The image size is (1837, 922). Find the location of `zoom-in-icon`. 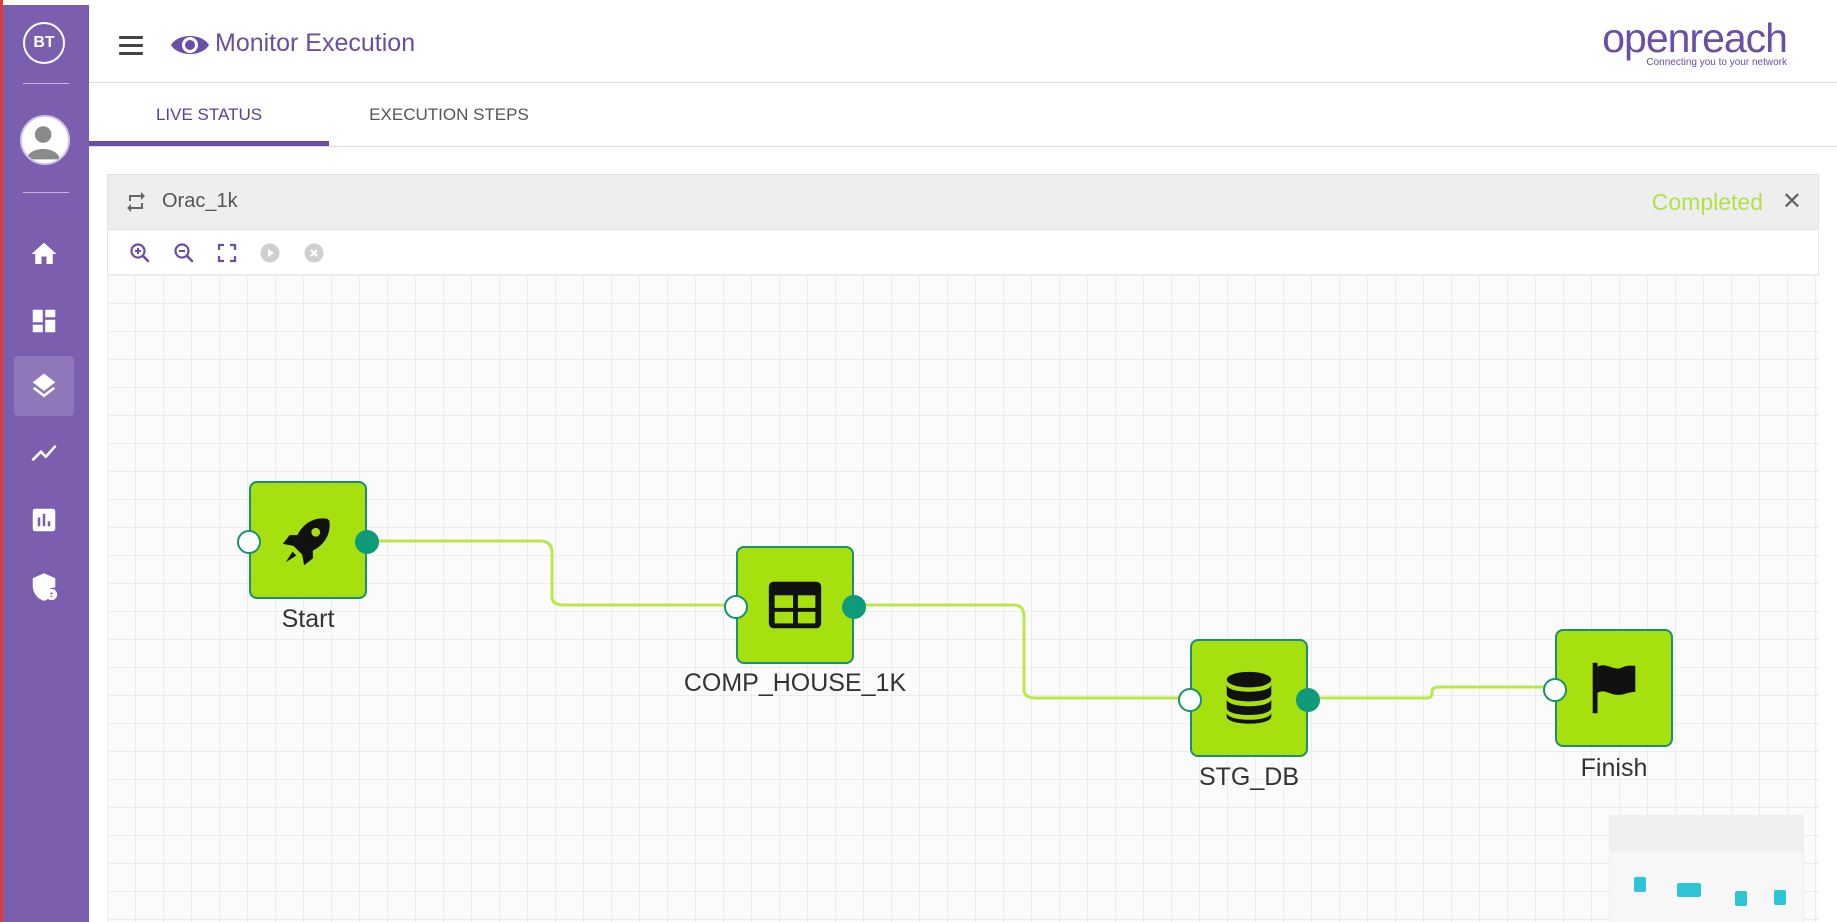

zoom-in-icon is located at coordinates (140, 253).